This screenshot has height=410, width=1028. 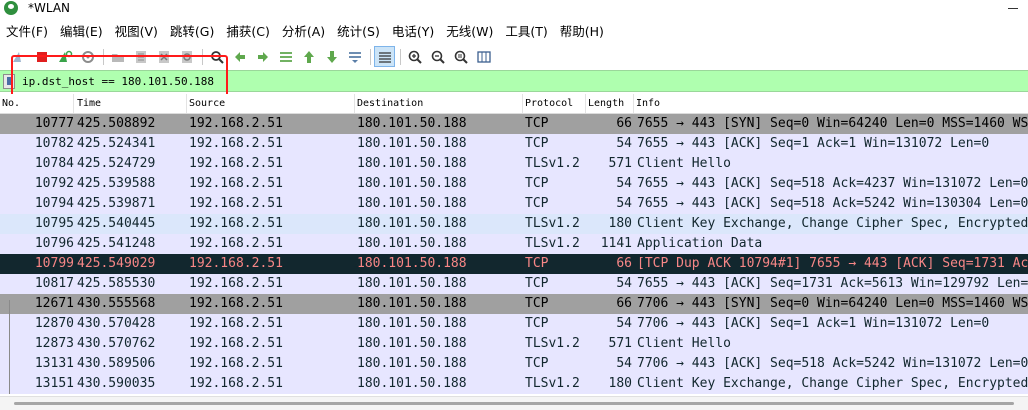 I want to click on horizontal-scrollbar, so click(x=514, y=403).